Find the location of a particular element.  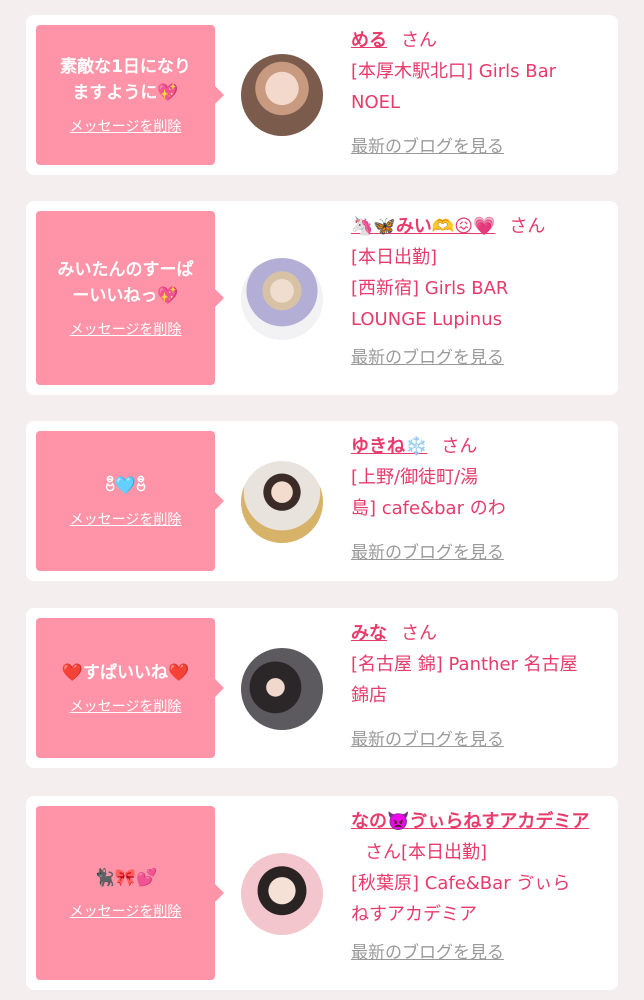

shop-info: [名古屋 錦] Panther 名古屋 is located at coordinates (464, 664).